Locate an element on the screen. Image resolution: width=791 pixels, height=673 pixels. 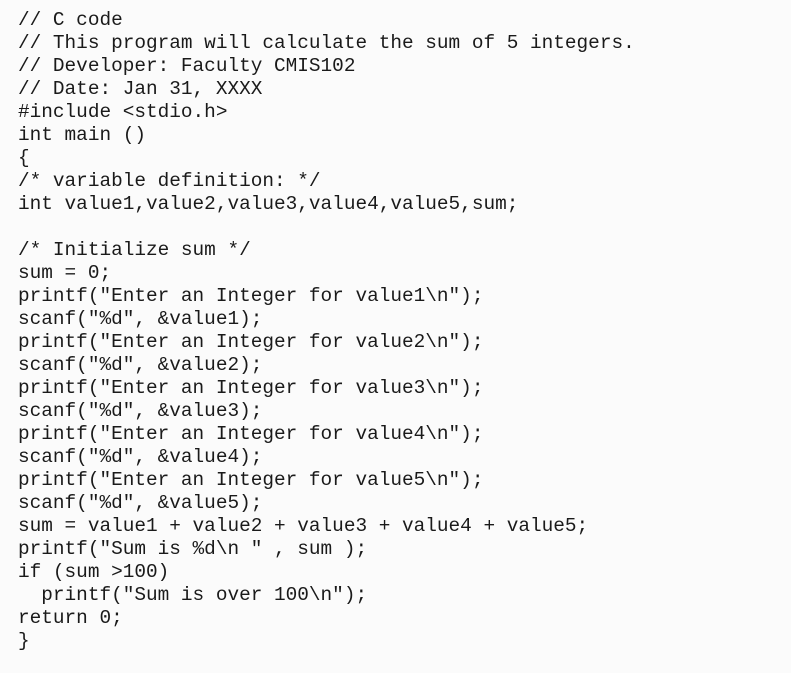
code-line-printf-value3: printf("Enter an Integer for value3\n"); is located at coordinates (251, 388).